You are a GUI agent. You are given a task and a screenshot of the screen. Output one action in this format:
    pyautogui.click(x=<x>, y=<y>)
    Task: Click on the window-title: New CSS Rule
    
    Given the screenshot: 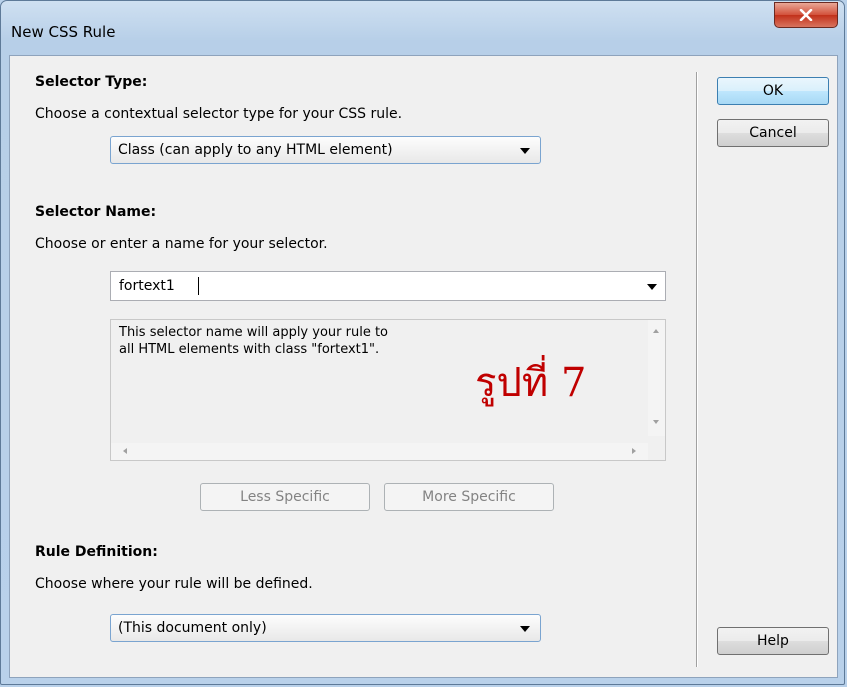 What is the action you would take?
    pyautogui.click(x=63, y=32)
    